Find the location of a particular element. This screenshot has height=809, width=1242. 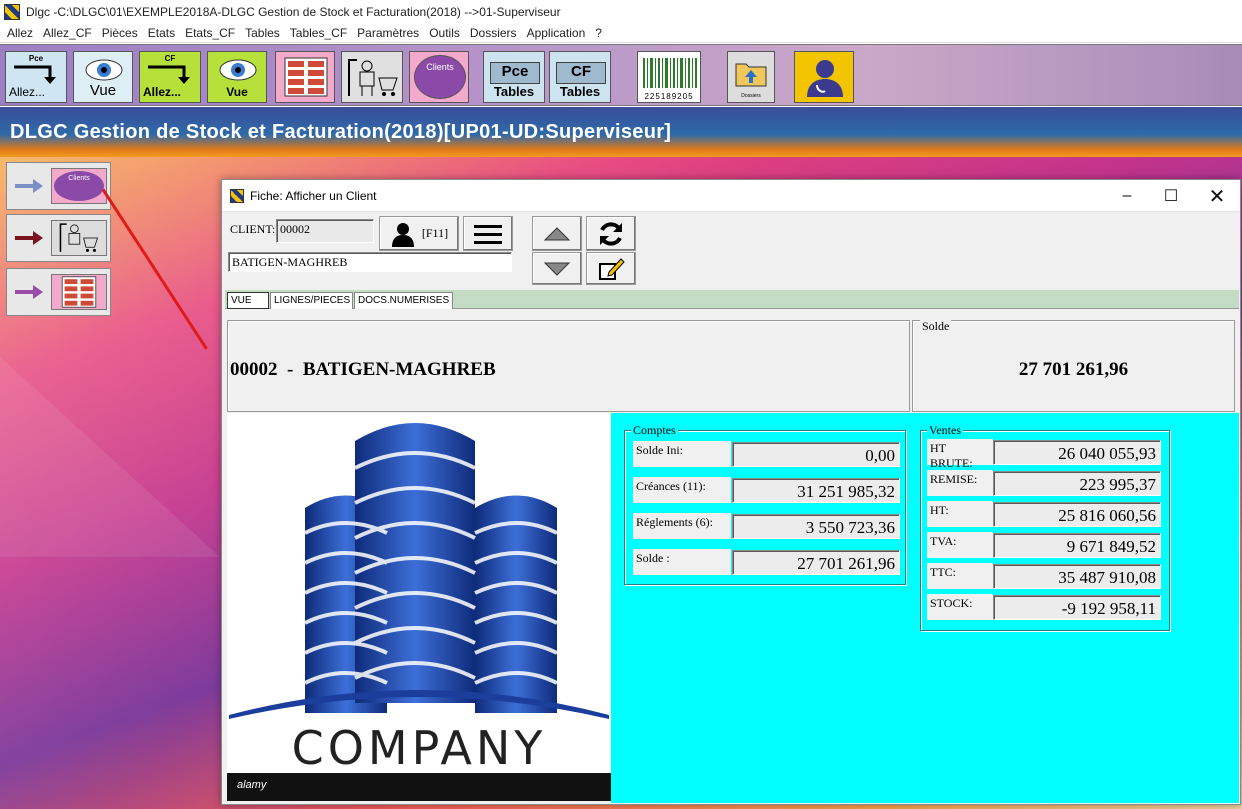

ventes-value-ht: 25 816 060,56 is located at coordinates (1077, 514).